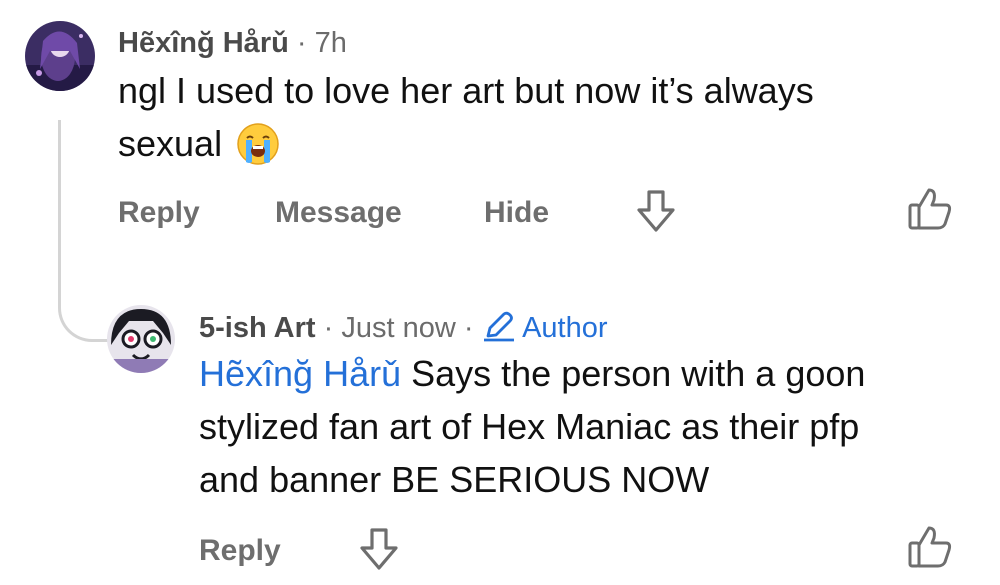 This screenshot has width=1000, height=585. Describe the element at coordinates (565, 328) in the screenshot. I see `author-badge: Author` at that location.